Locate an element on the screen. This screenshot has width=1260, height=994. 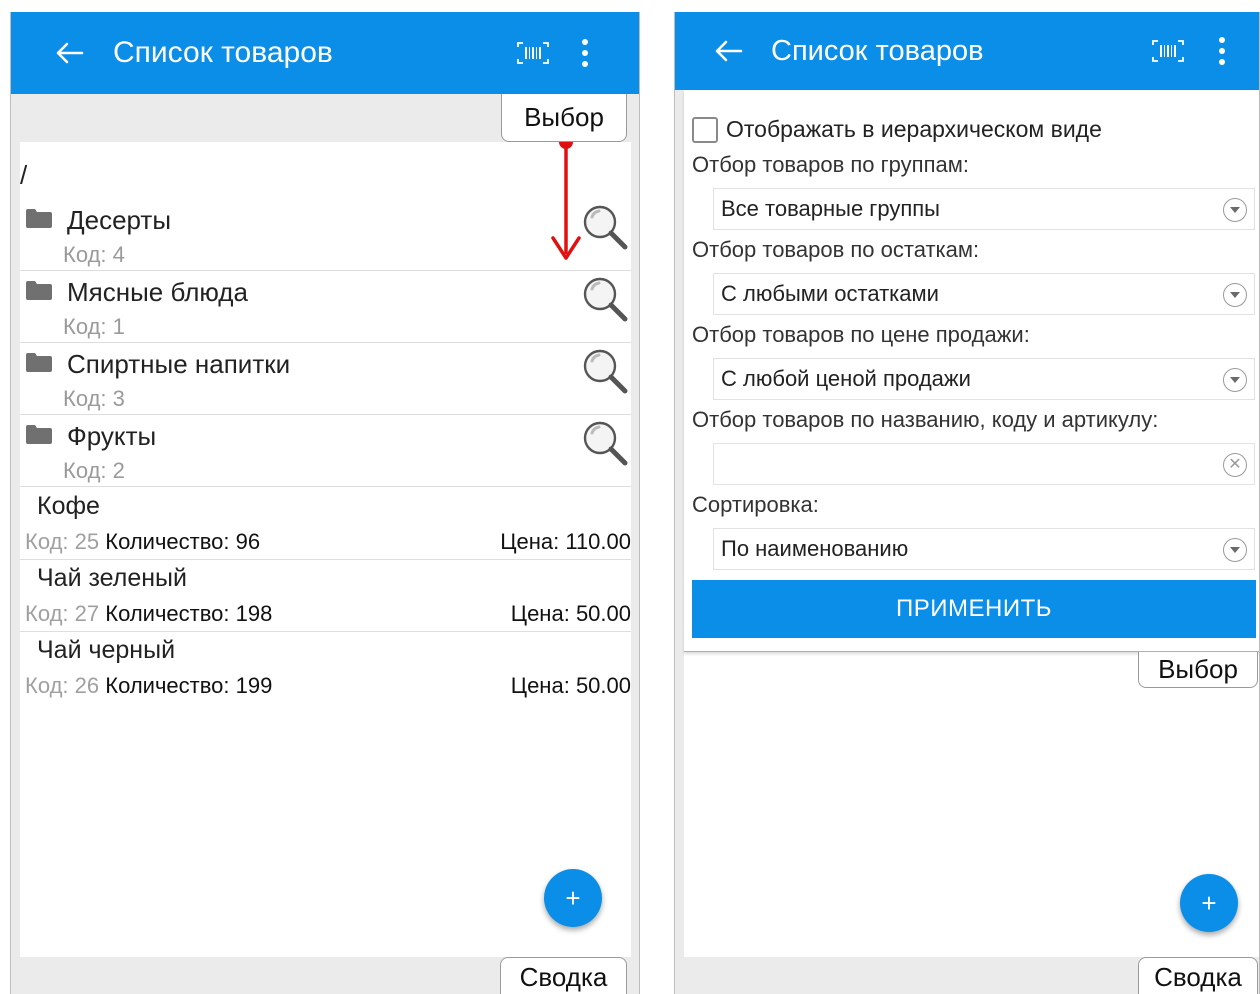
group-name: Мясные блюда is located at coordinates (157, 292).